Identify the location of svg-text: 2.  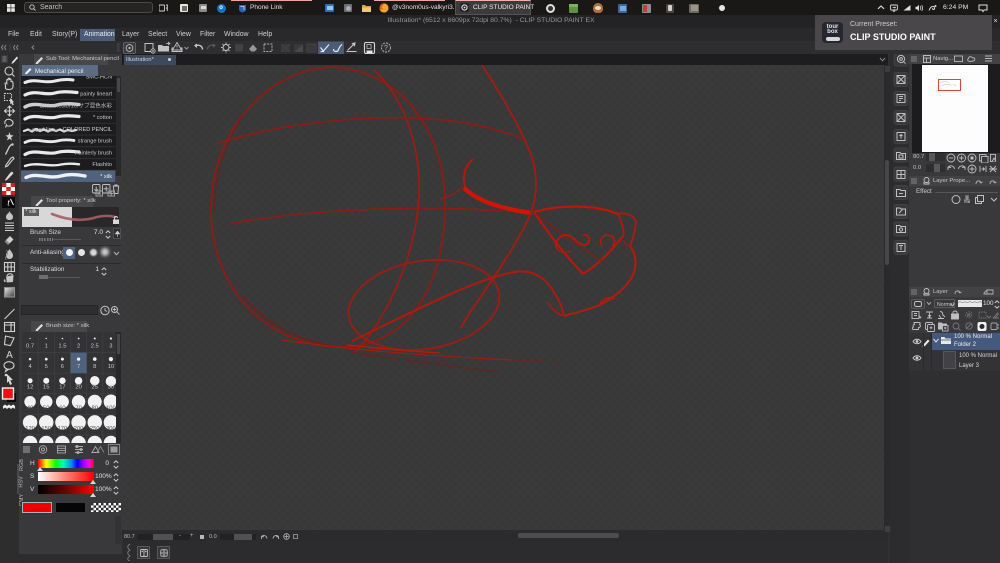
(78, 347).